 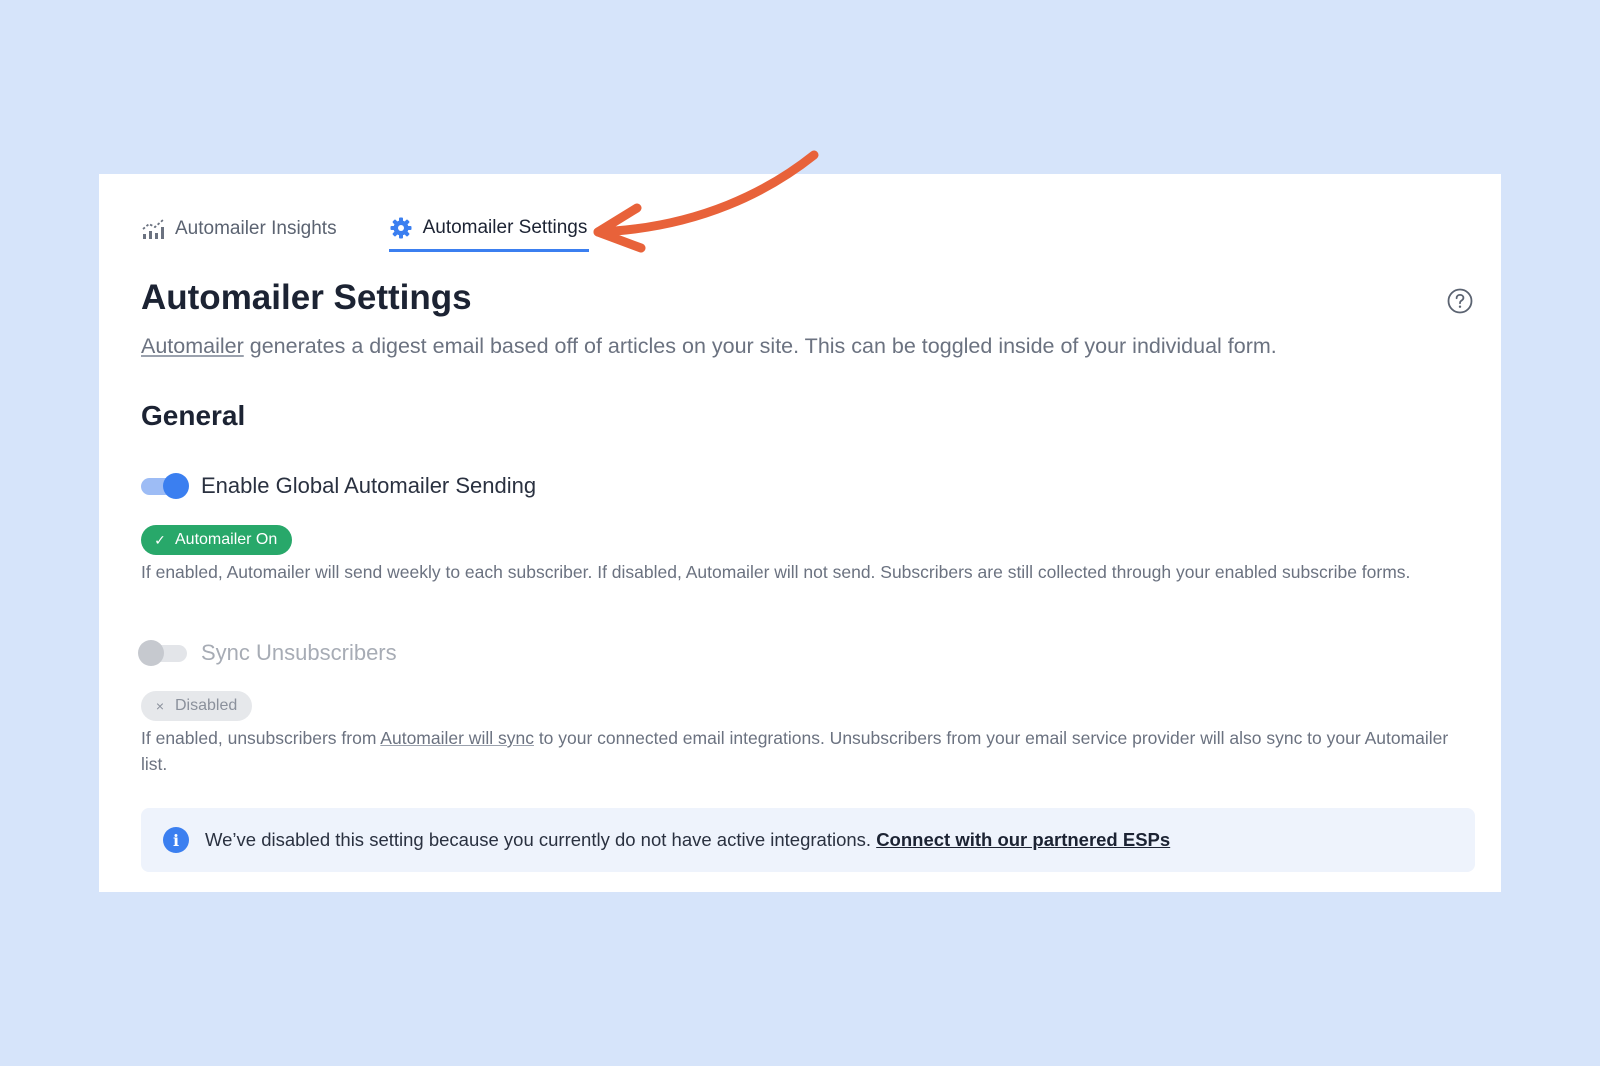 I want to click on automailer-will-sync-link: Automailer will sync, so click(x=457, y=738).